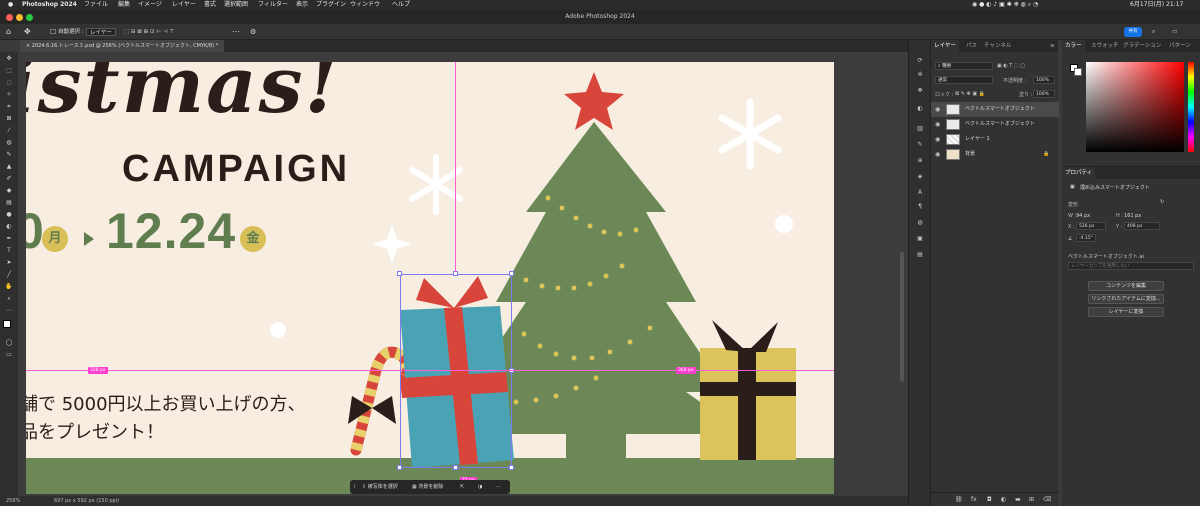  What do you see at coordinates (9, 82) in the screenshot?
I see `lasso-tool-icon: ◌` at bounding box center [9, 82].